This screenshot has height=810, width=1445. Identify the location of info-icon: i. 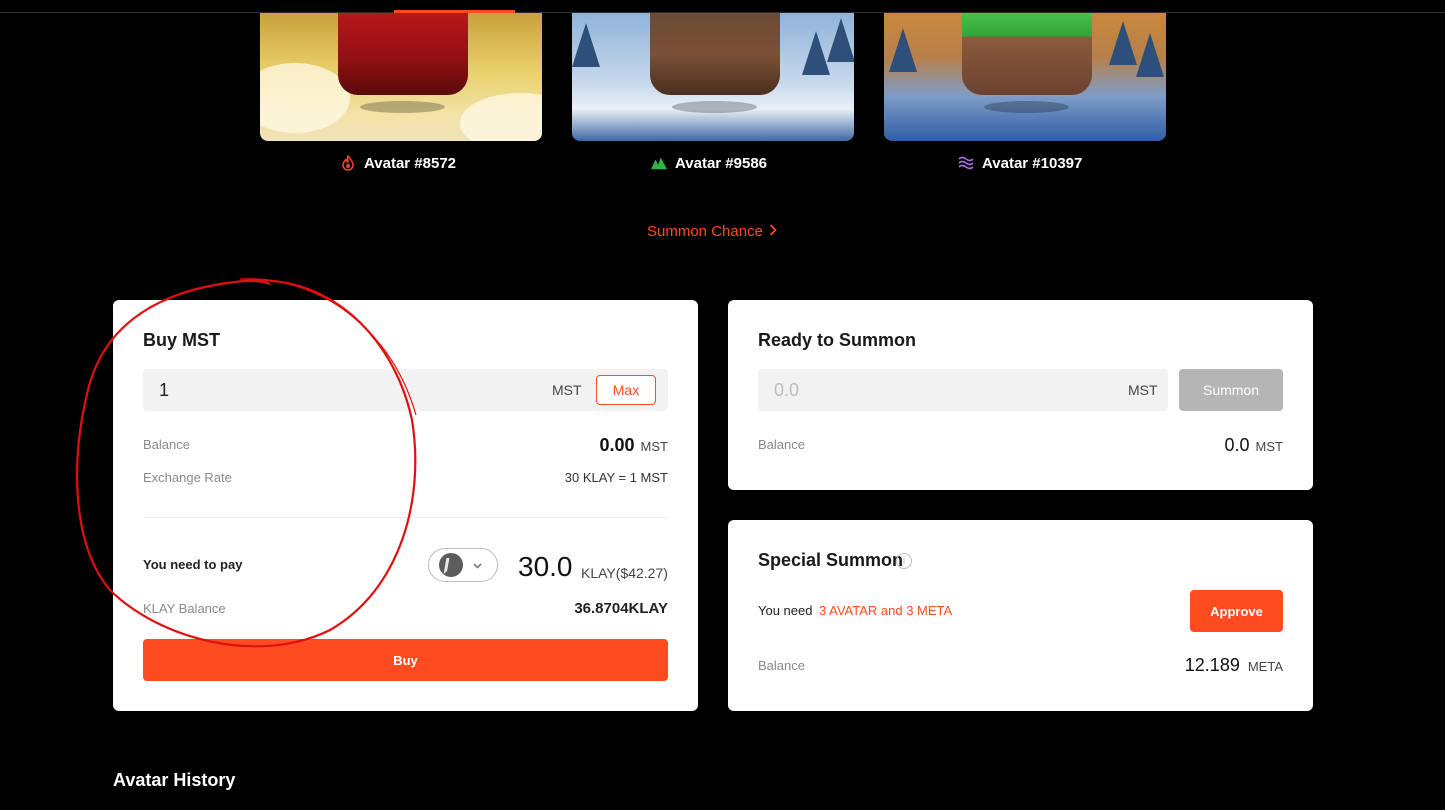
(904, 561).